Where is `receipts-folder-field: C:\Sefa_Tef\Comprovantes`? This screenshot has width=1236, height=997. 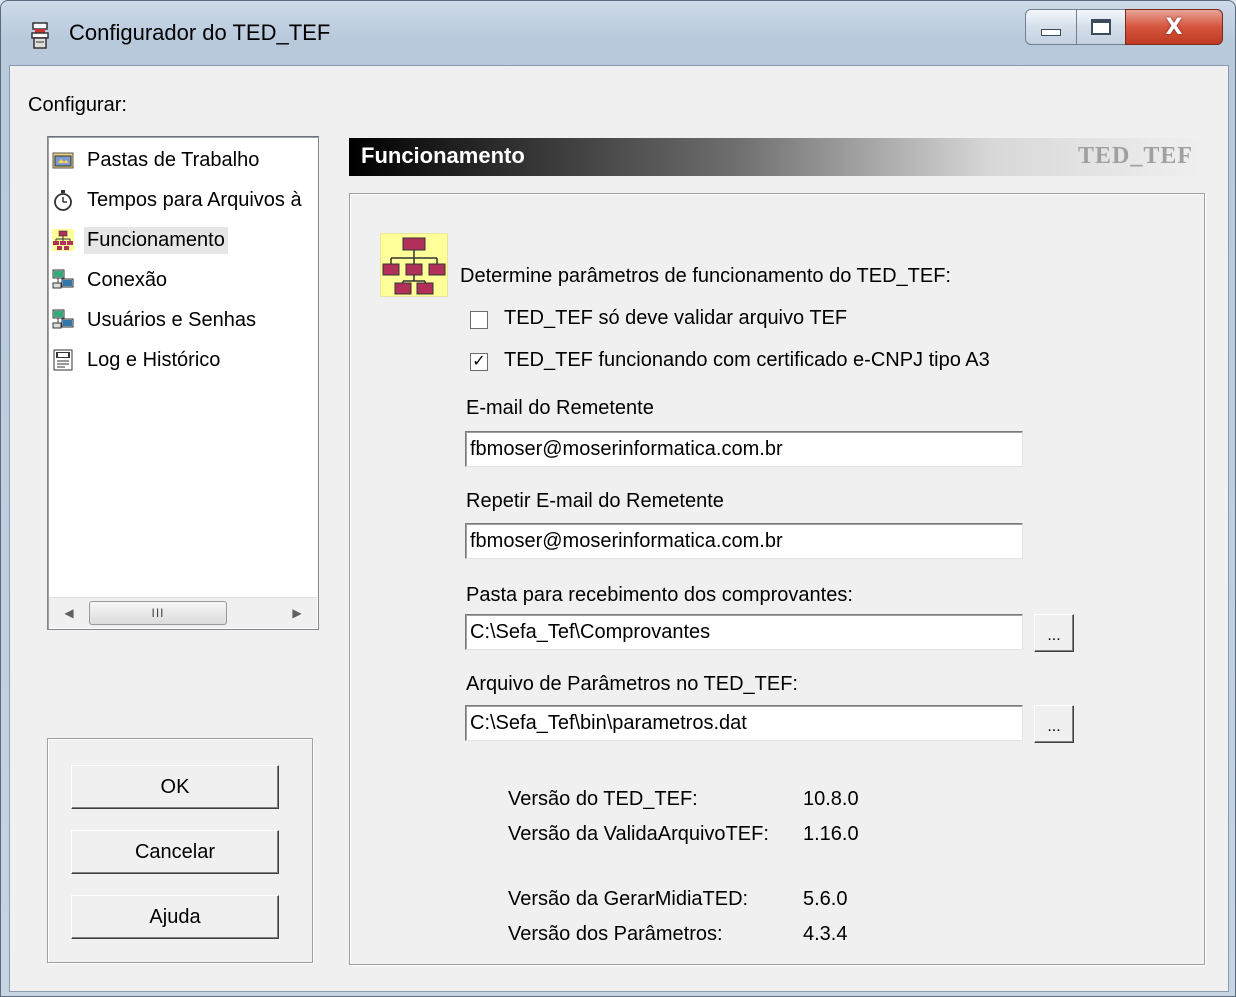 receipts-folder-field: C:\Sefa_Tef\Comprovantes is located at coordinates (744, 632).